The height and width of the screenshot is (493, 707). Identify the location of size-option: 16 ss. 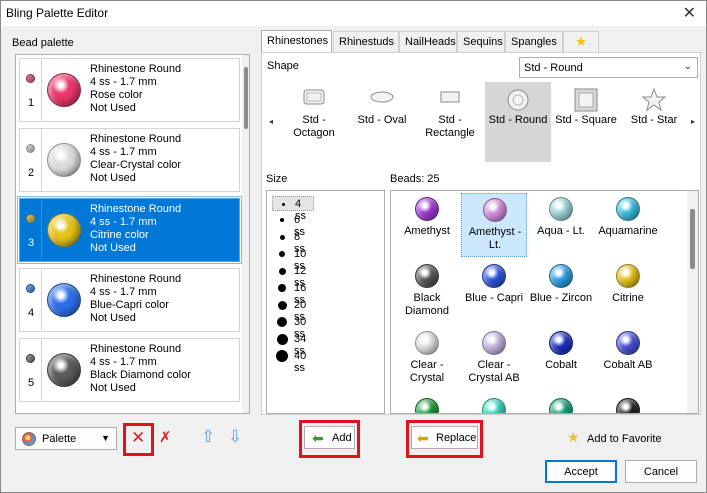
(293, 293).